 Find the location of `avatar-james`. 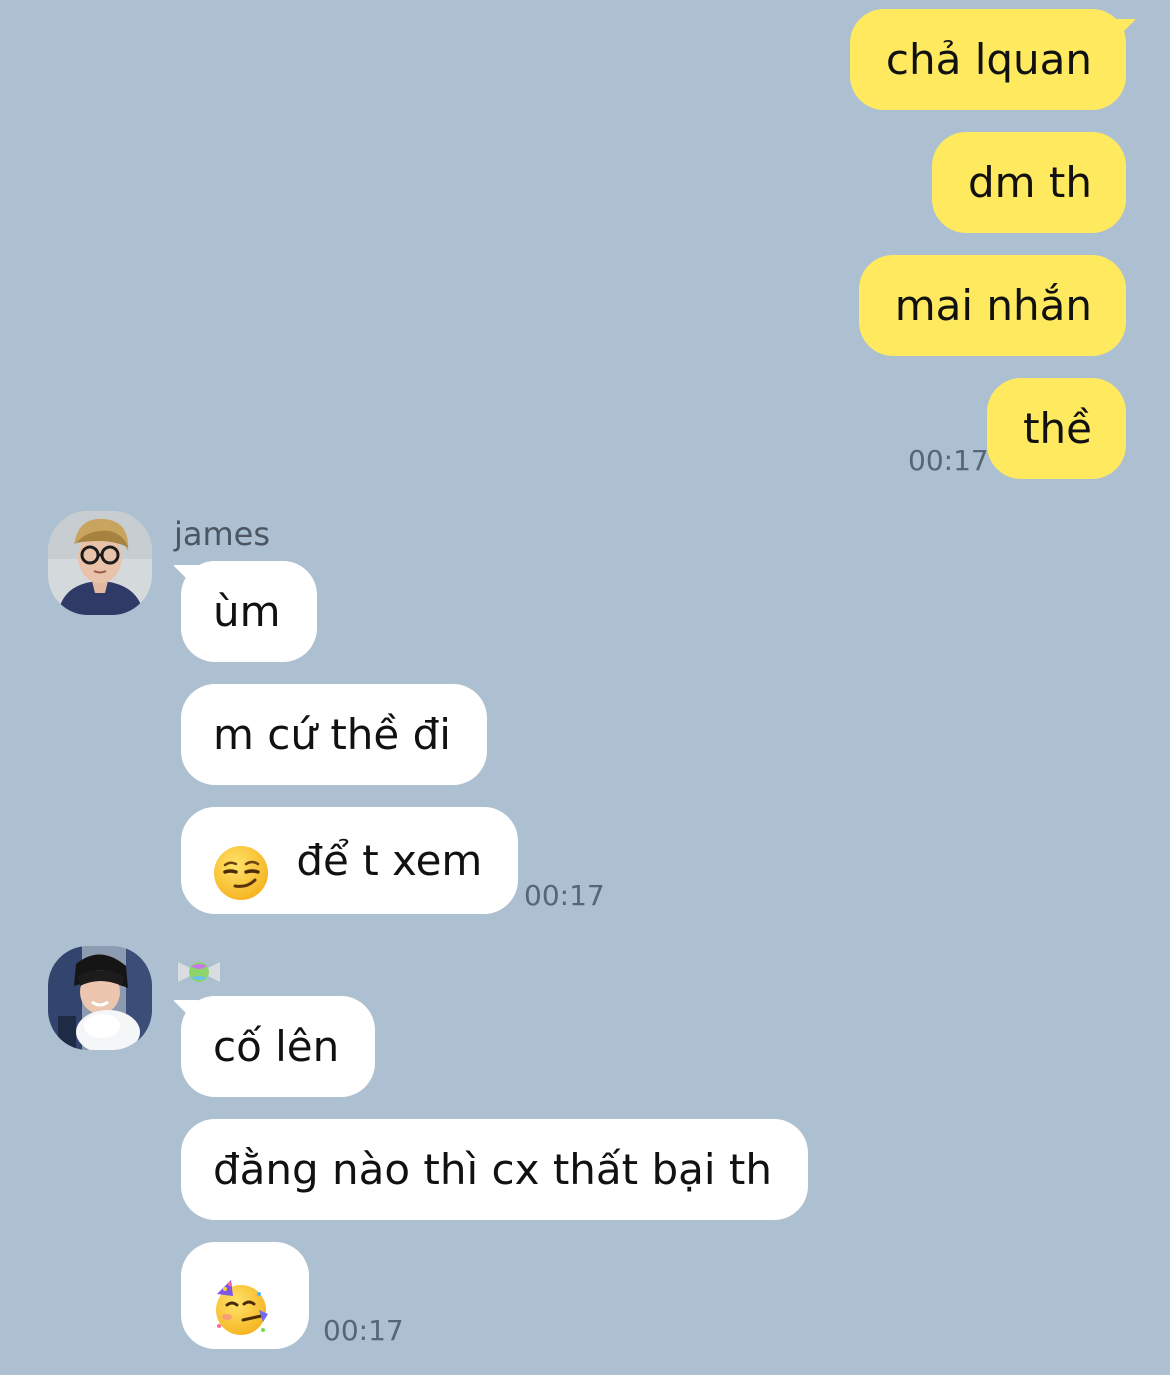

avatar-james is located at coordinates (100, 563).